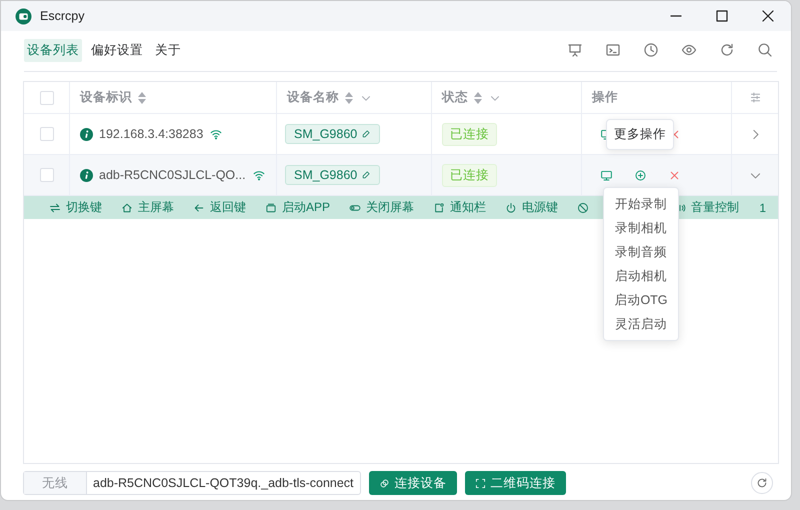 This screenshot has width=800, height=510. Describe the element at coordinates (531, 207) in the screenshot. I see `device-control-button: 电源键` at that location.